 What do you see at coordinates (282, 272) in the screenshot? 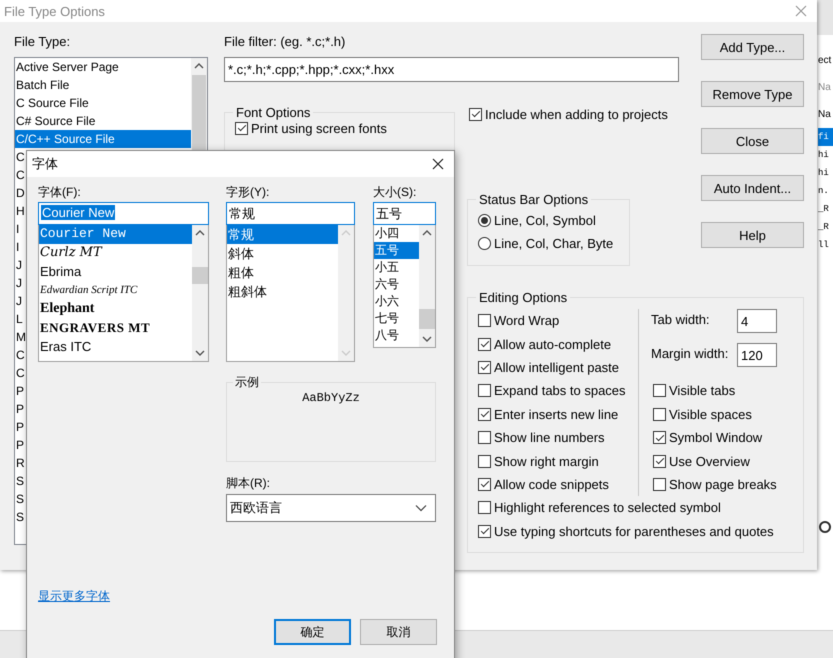
I see `style-list-item: 粗体` at bounding box center [282, 272].